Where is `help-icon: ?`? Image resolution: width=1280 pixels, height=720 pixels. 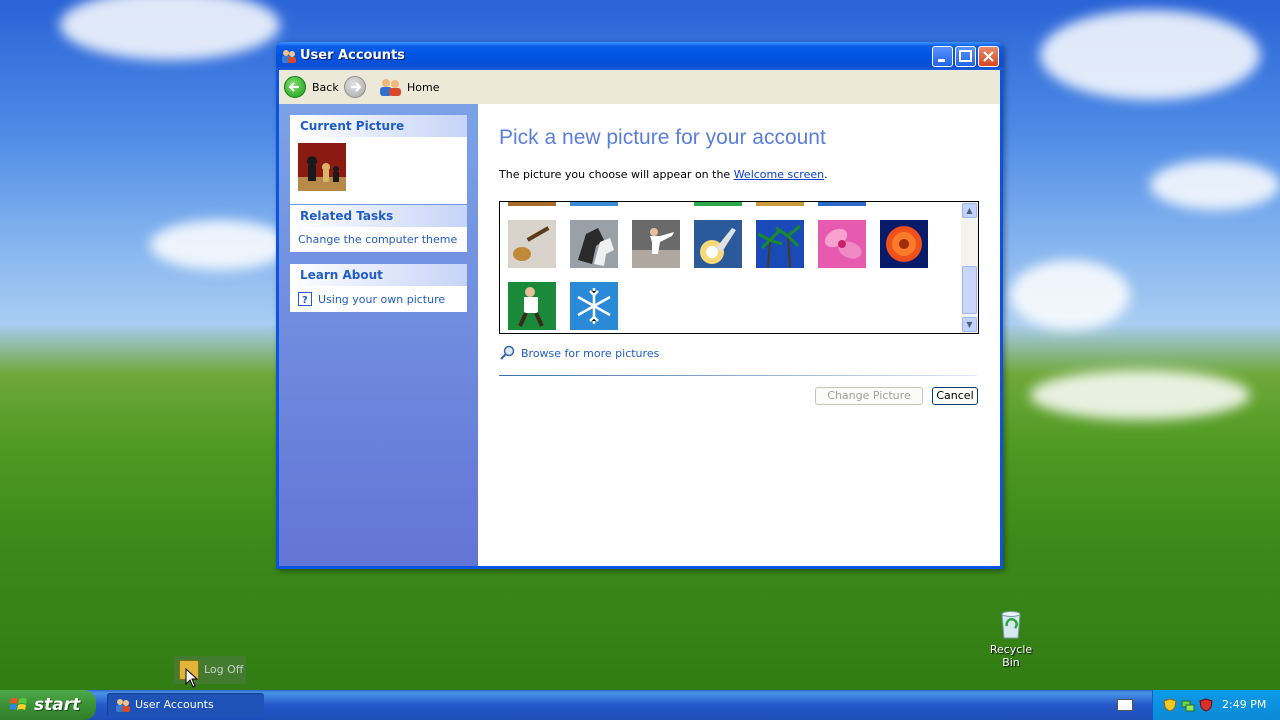 help-icon: ? is located at coordinates (305, 299).